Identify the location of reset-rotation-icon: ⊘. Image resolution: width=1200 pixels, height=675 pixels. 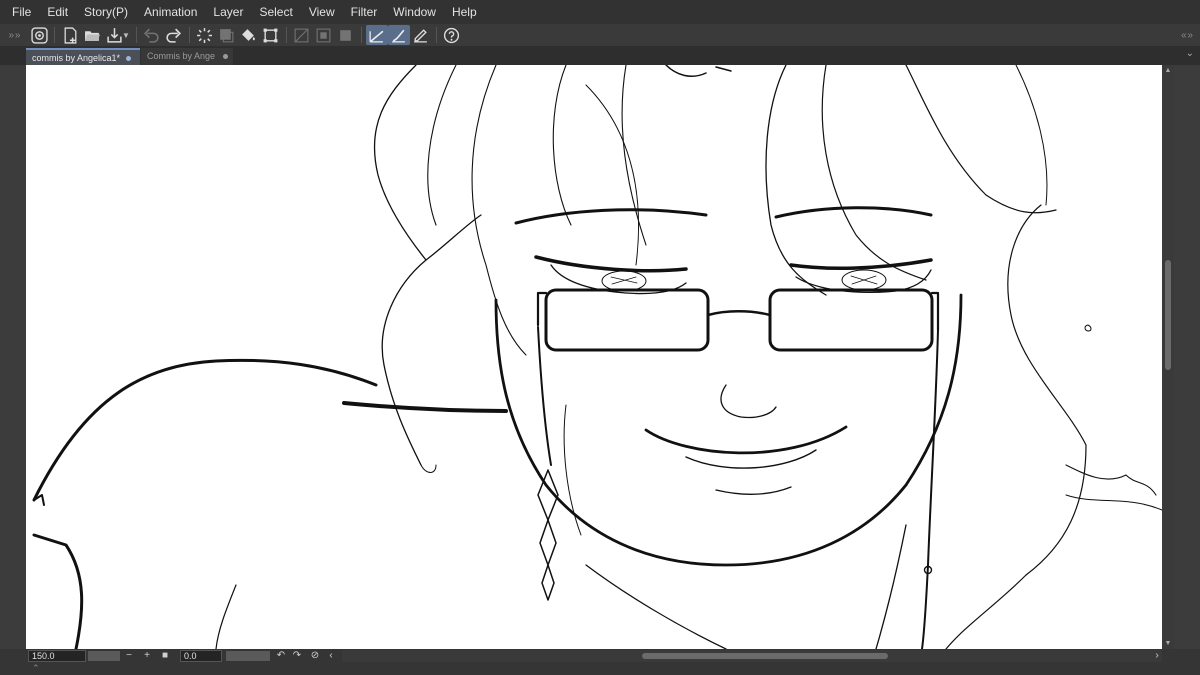
(315, 655).